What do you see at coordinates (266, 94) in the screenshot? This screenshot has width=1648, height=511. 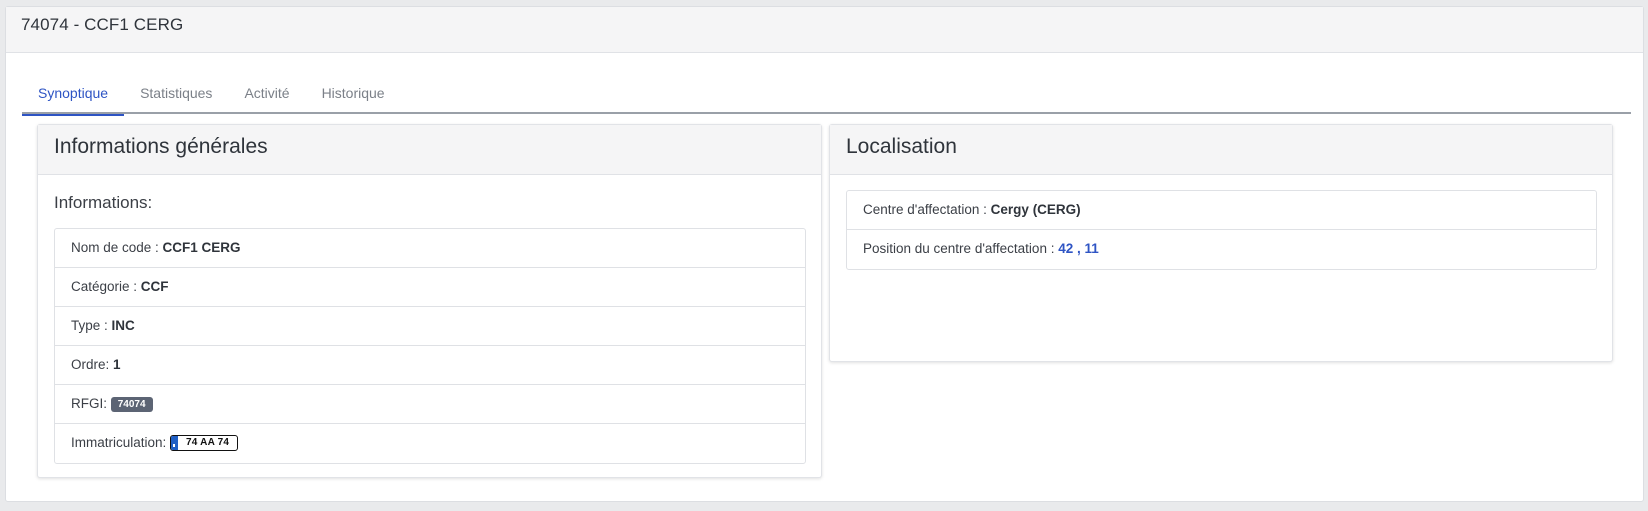 I see `tab-activite: Activité` at bounding box center [266, 94].